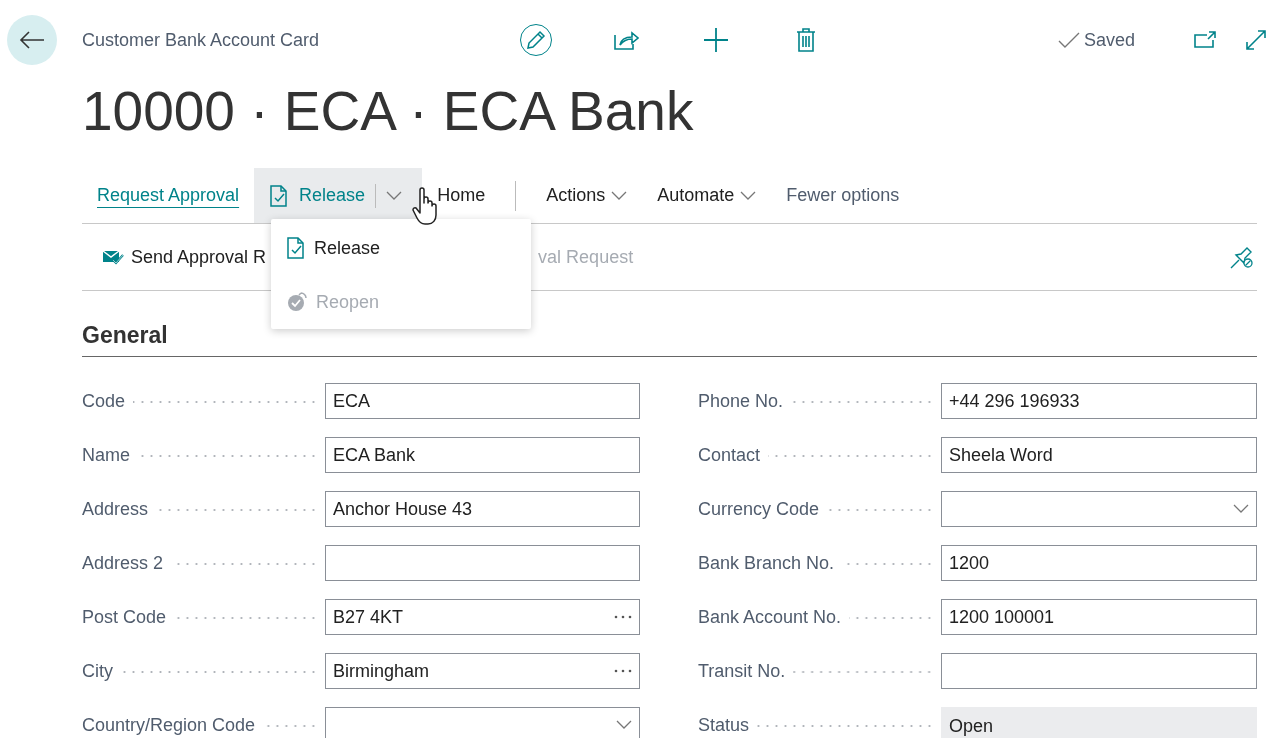 Image resolution: width=1281 pixels, height=738 pixels. I want to click on field-label: Address, so click(115, 509).